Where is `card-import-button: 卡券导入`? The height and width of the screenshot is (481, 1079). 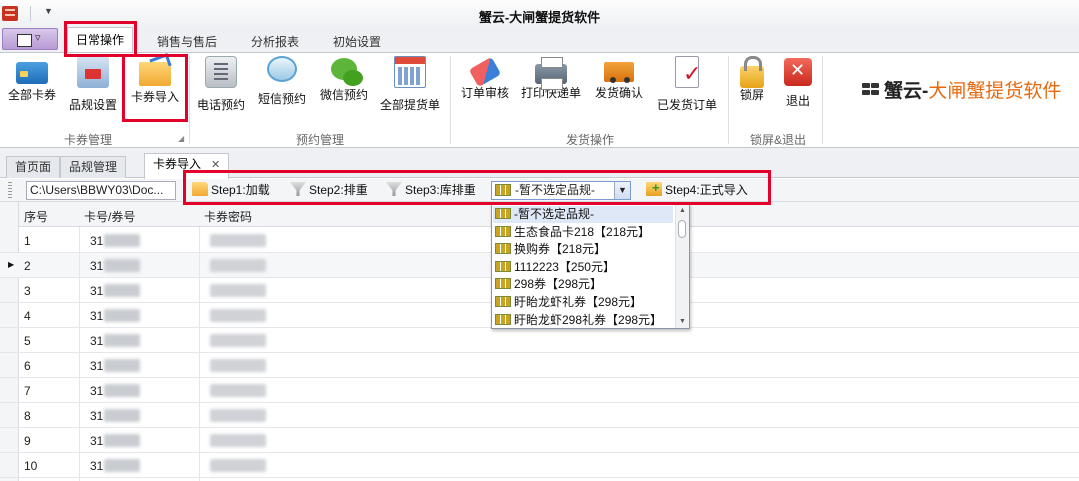
card-import-button: 卡券导入 is located at coordinates (155, 87).